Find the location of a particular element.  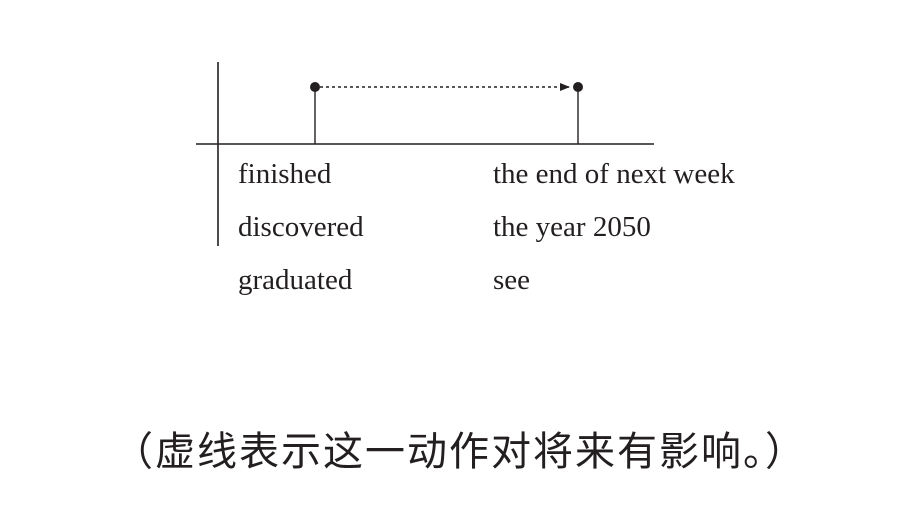

verb-label: discovered is located at coordinates (301, 227).